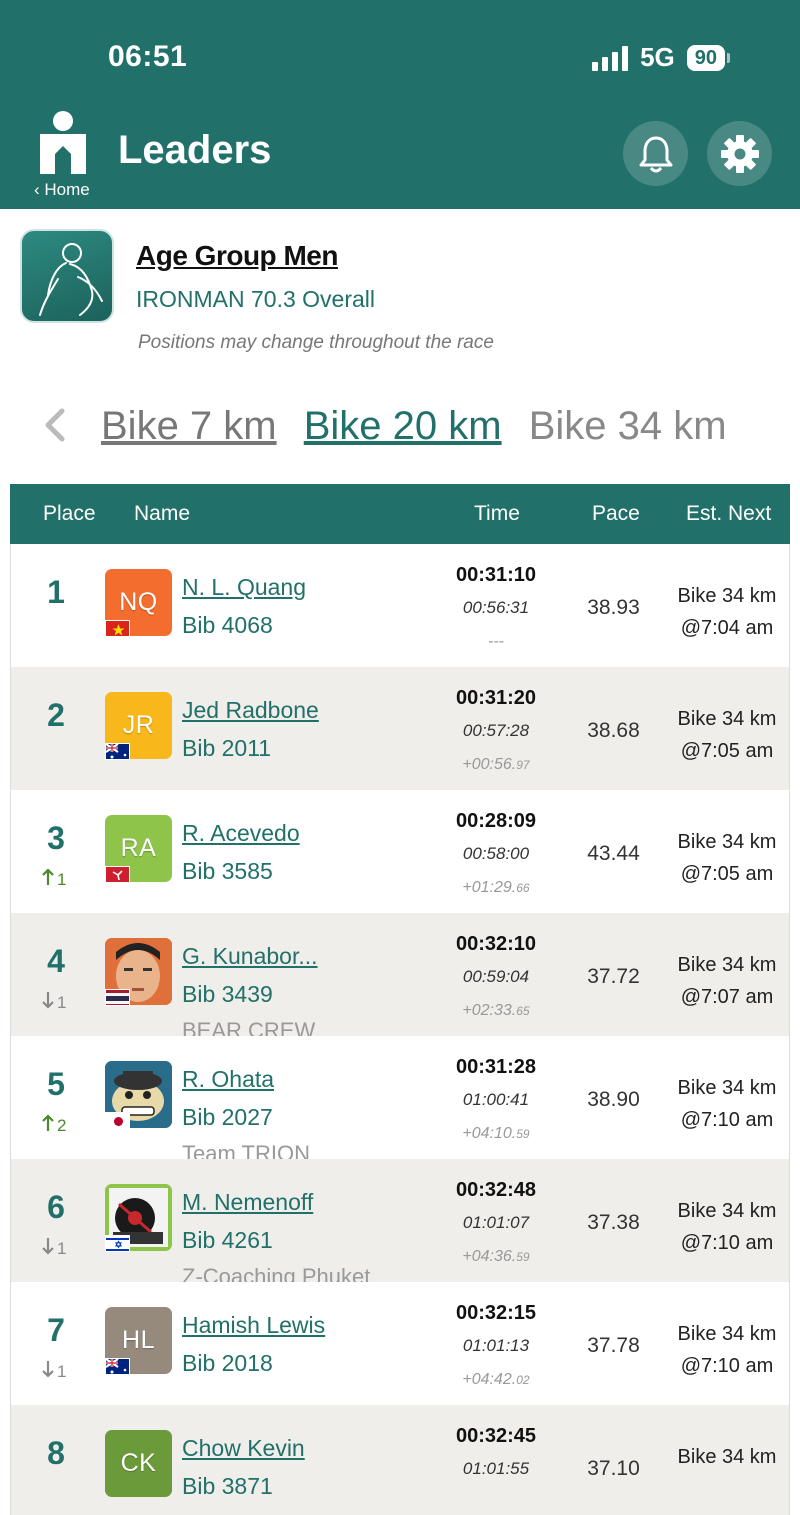  Describe the element at coordinates (117, 1120) in the screenshot. I see `flag-jp-icon` at that location.